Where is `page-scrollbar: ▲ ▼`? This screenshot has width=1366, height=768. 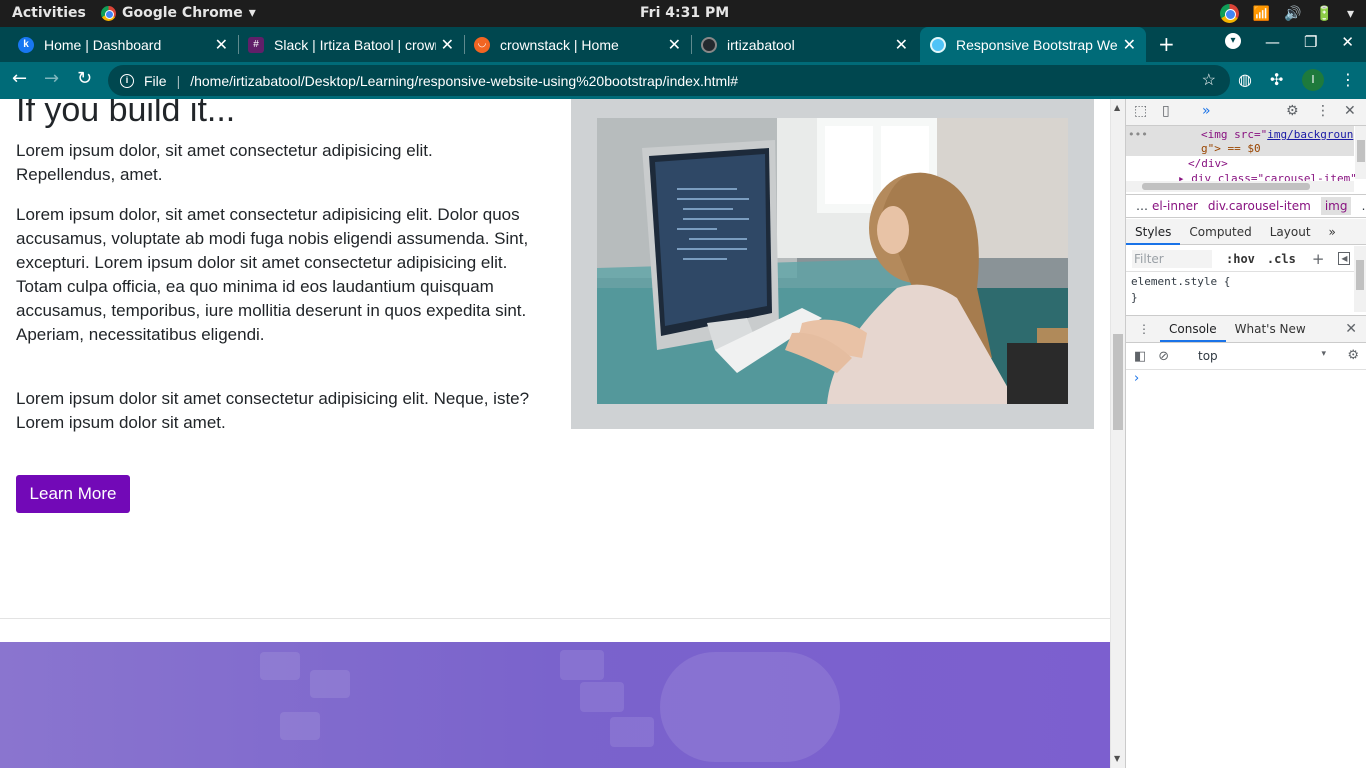
page-scrollbar: ▲ ▼ is located at coordinates (1117, 433).